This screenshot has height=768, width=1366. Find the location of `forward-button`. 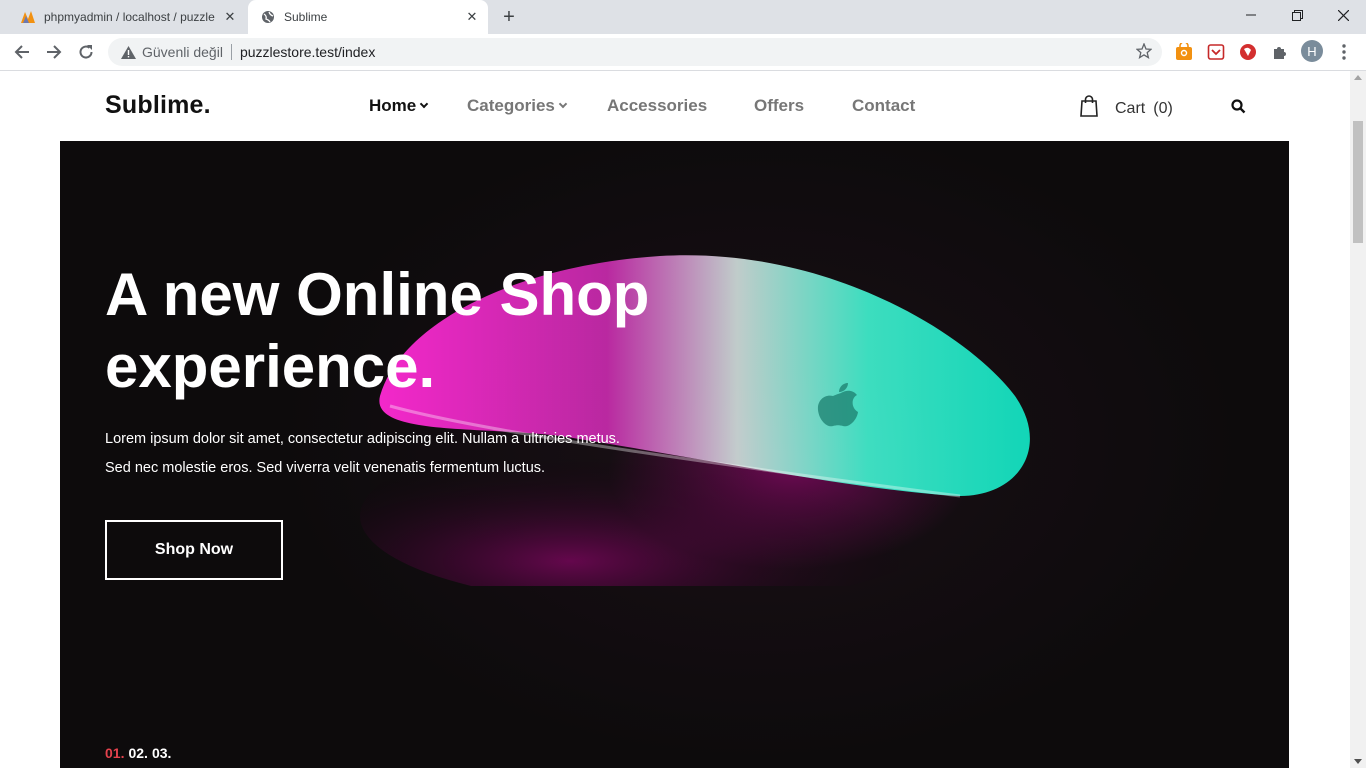

forward-button is located at coordinates (54, 52).